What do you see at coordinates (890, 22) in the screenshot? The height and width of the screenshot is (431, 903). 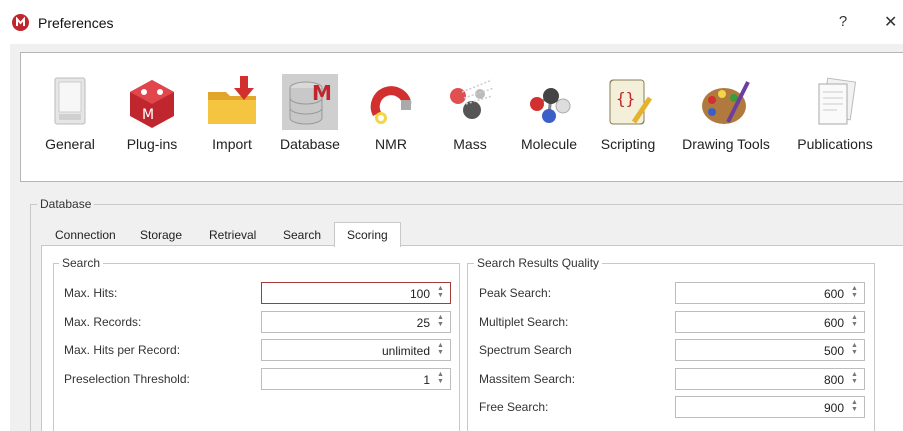 I see `close-button: ✕` at bounding box center [890, 22].